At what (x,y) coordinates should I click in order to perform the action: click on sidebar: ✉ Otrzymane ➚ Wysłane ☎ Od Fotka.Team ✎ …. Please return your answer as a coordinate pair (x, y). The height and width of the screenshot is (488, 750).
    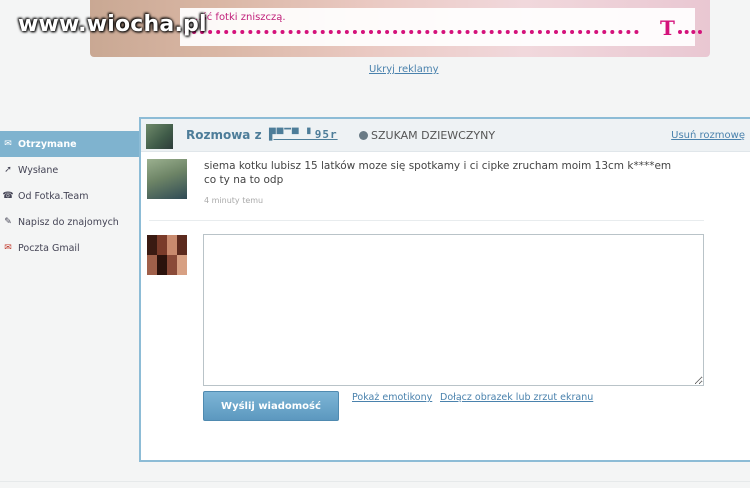
    Looking at the image, I should click on (70, 196).